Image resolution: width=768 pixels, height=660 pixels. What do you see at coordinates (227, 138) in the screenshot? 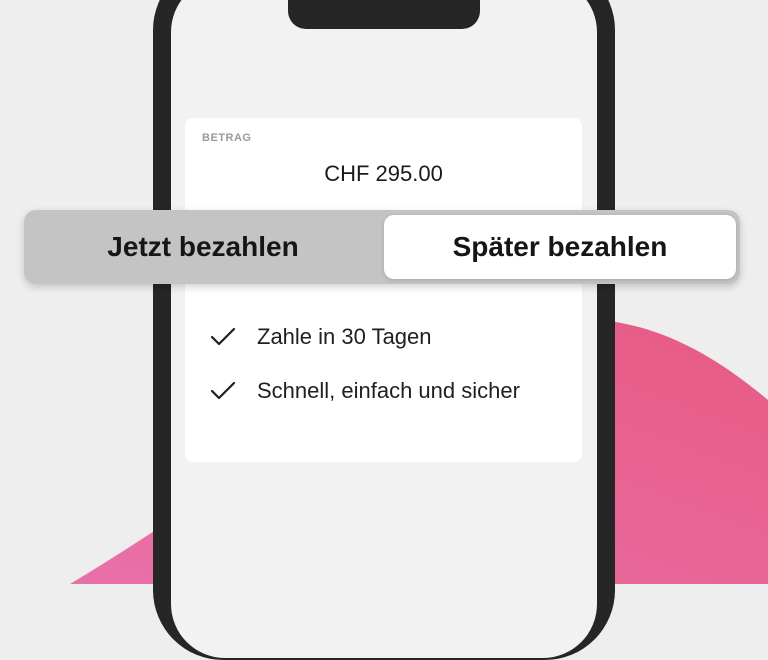
I see `amount-label: BETRAG` at bounding box center [227, 138].